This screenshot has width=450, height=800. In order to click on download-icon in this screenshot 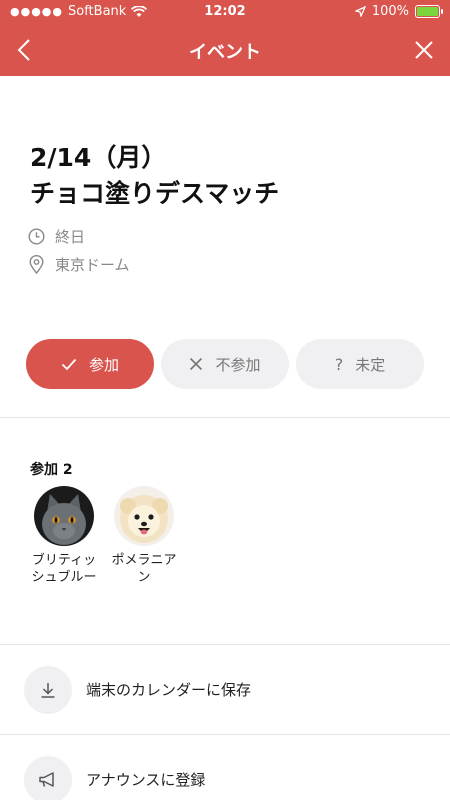, I will do `click(48, 690)`.